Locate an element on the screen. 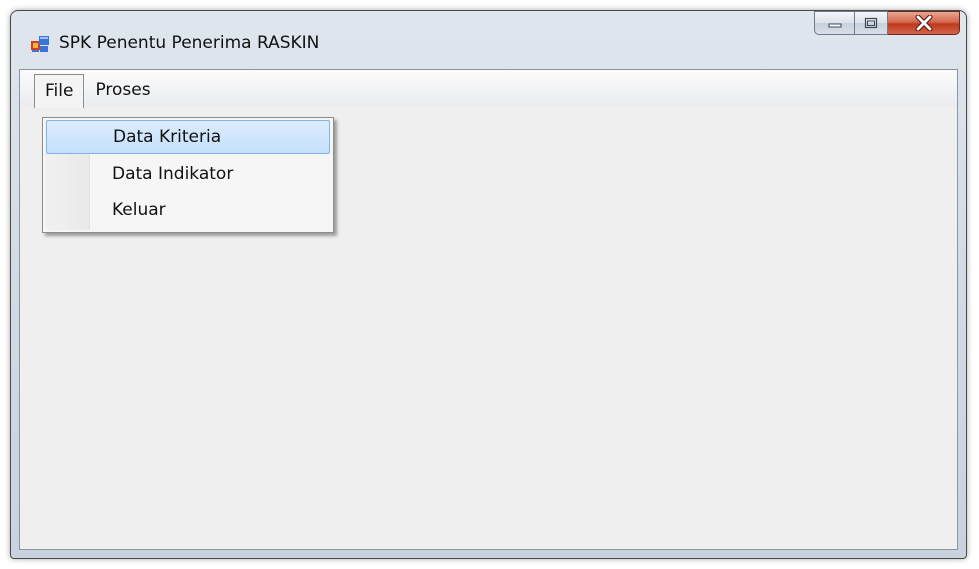  close-icon is located at coordinates (924, 23).